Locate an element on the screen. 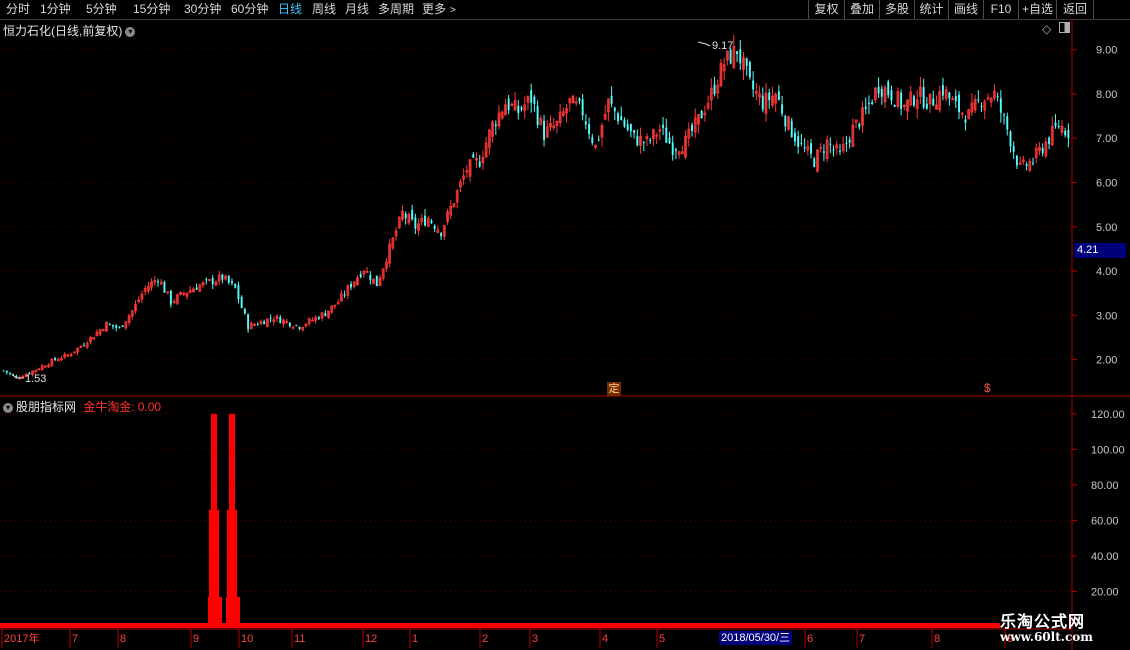 This screenshot has width=1130, height=650. y-tick-label: 120.00 is located at coordinates (1108, 415).